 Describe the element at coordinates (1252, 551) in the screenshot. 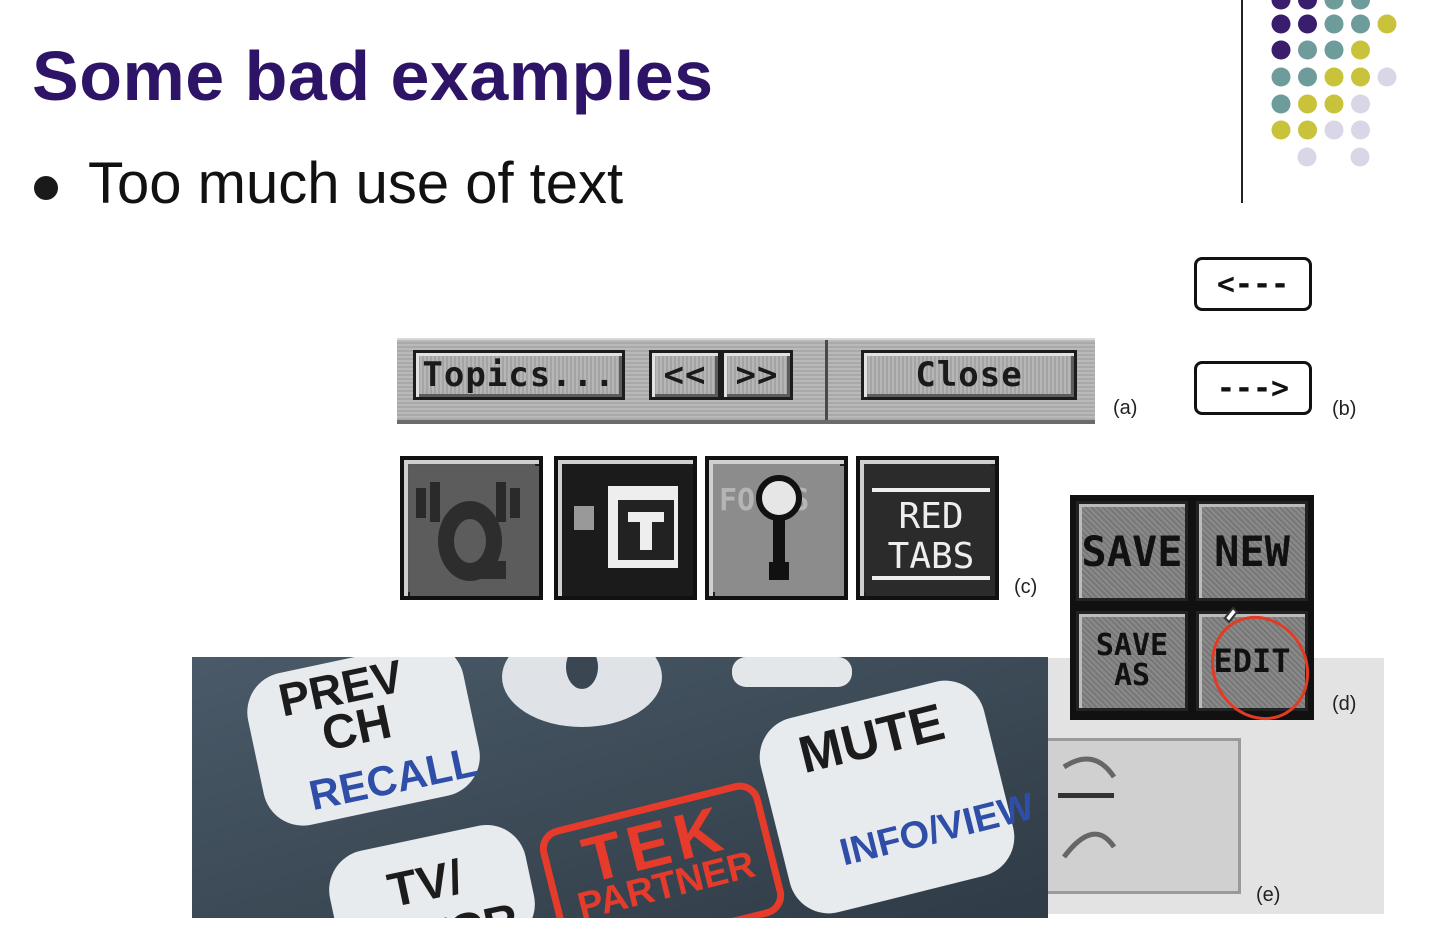

I see `new-button: NEW` at that location.